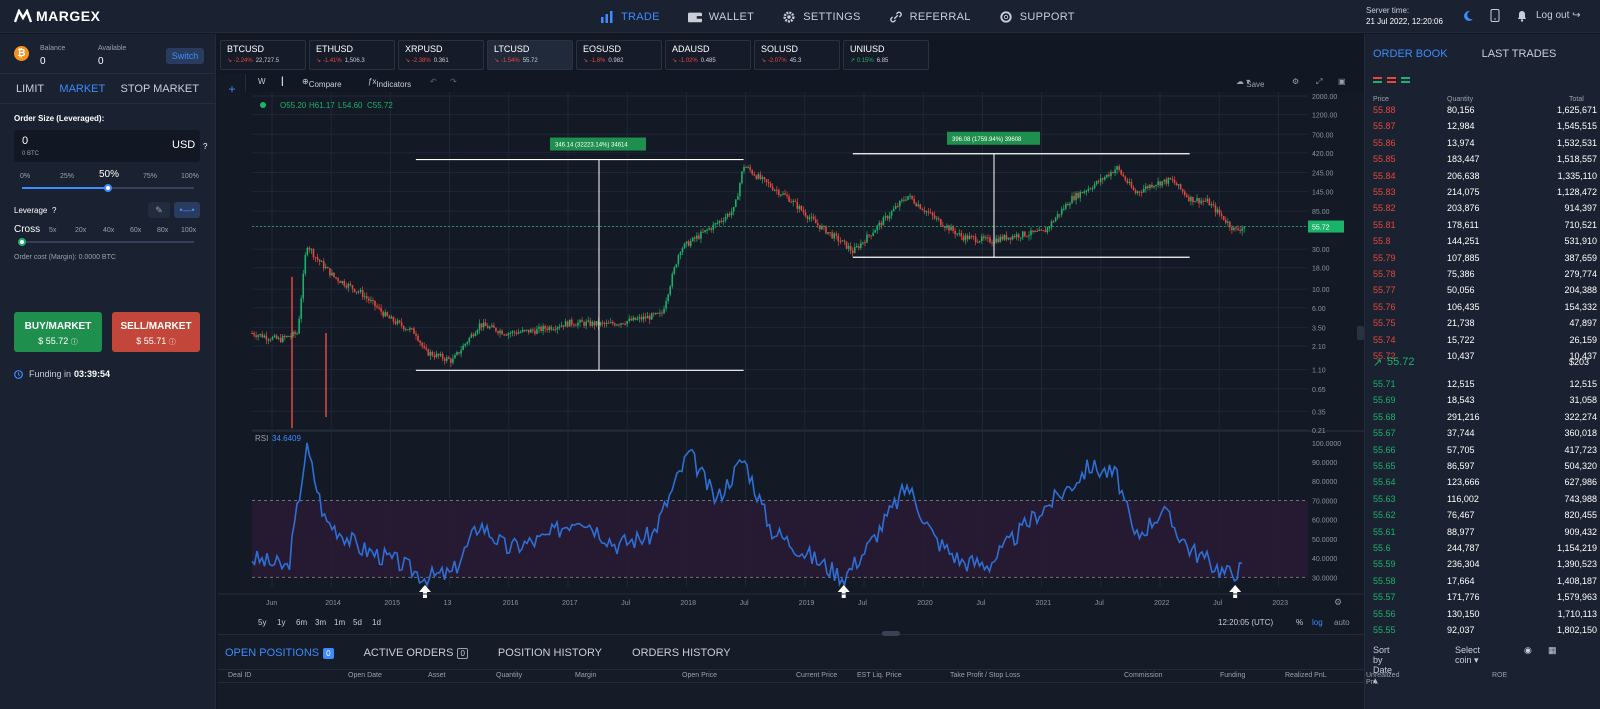  What do you see at coordinates (339, 622) in the screenshot?
I see `timeframe-button: 1m` at bounding box center [339, 622].